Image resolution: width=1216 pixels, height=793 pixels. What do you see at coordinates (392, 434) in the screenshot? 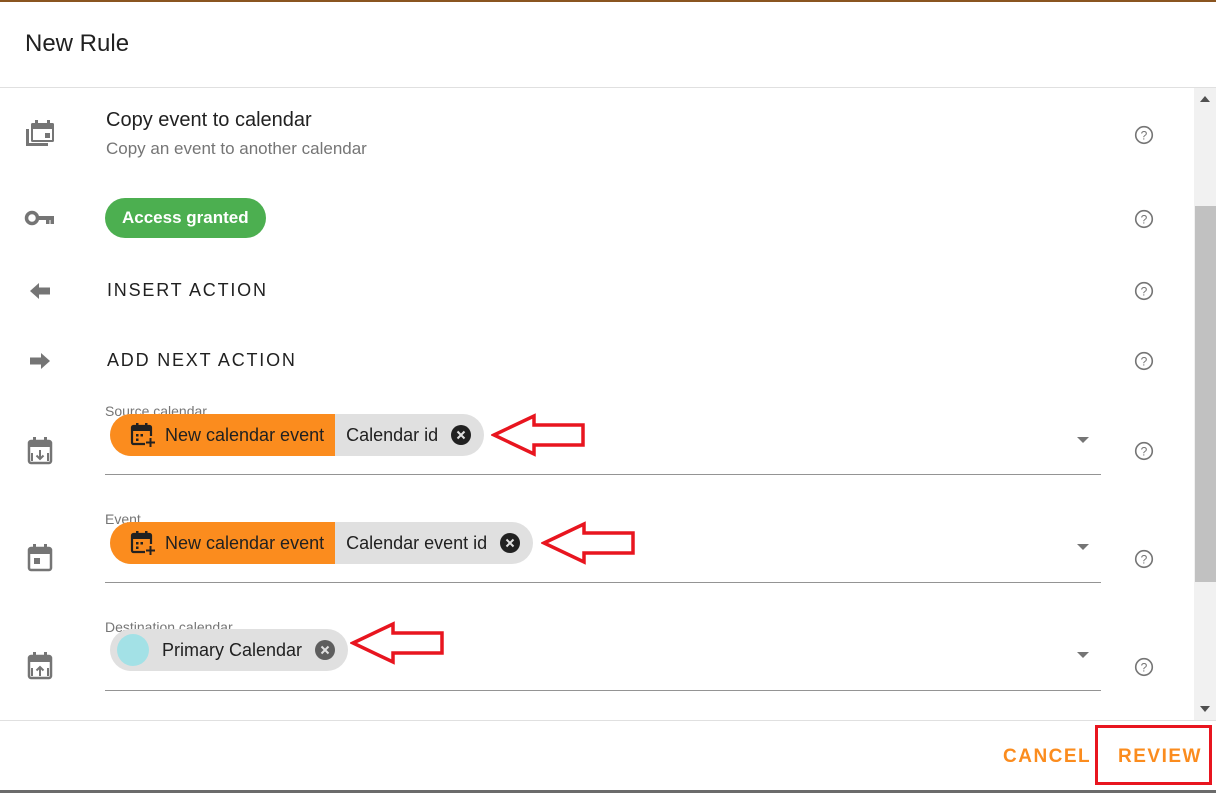
I see `chip-value-label: Calendar id` at bounding box center [392, 434].